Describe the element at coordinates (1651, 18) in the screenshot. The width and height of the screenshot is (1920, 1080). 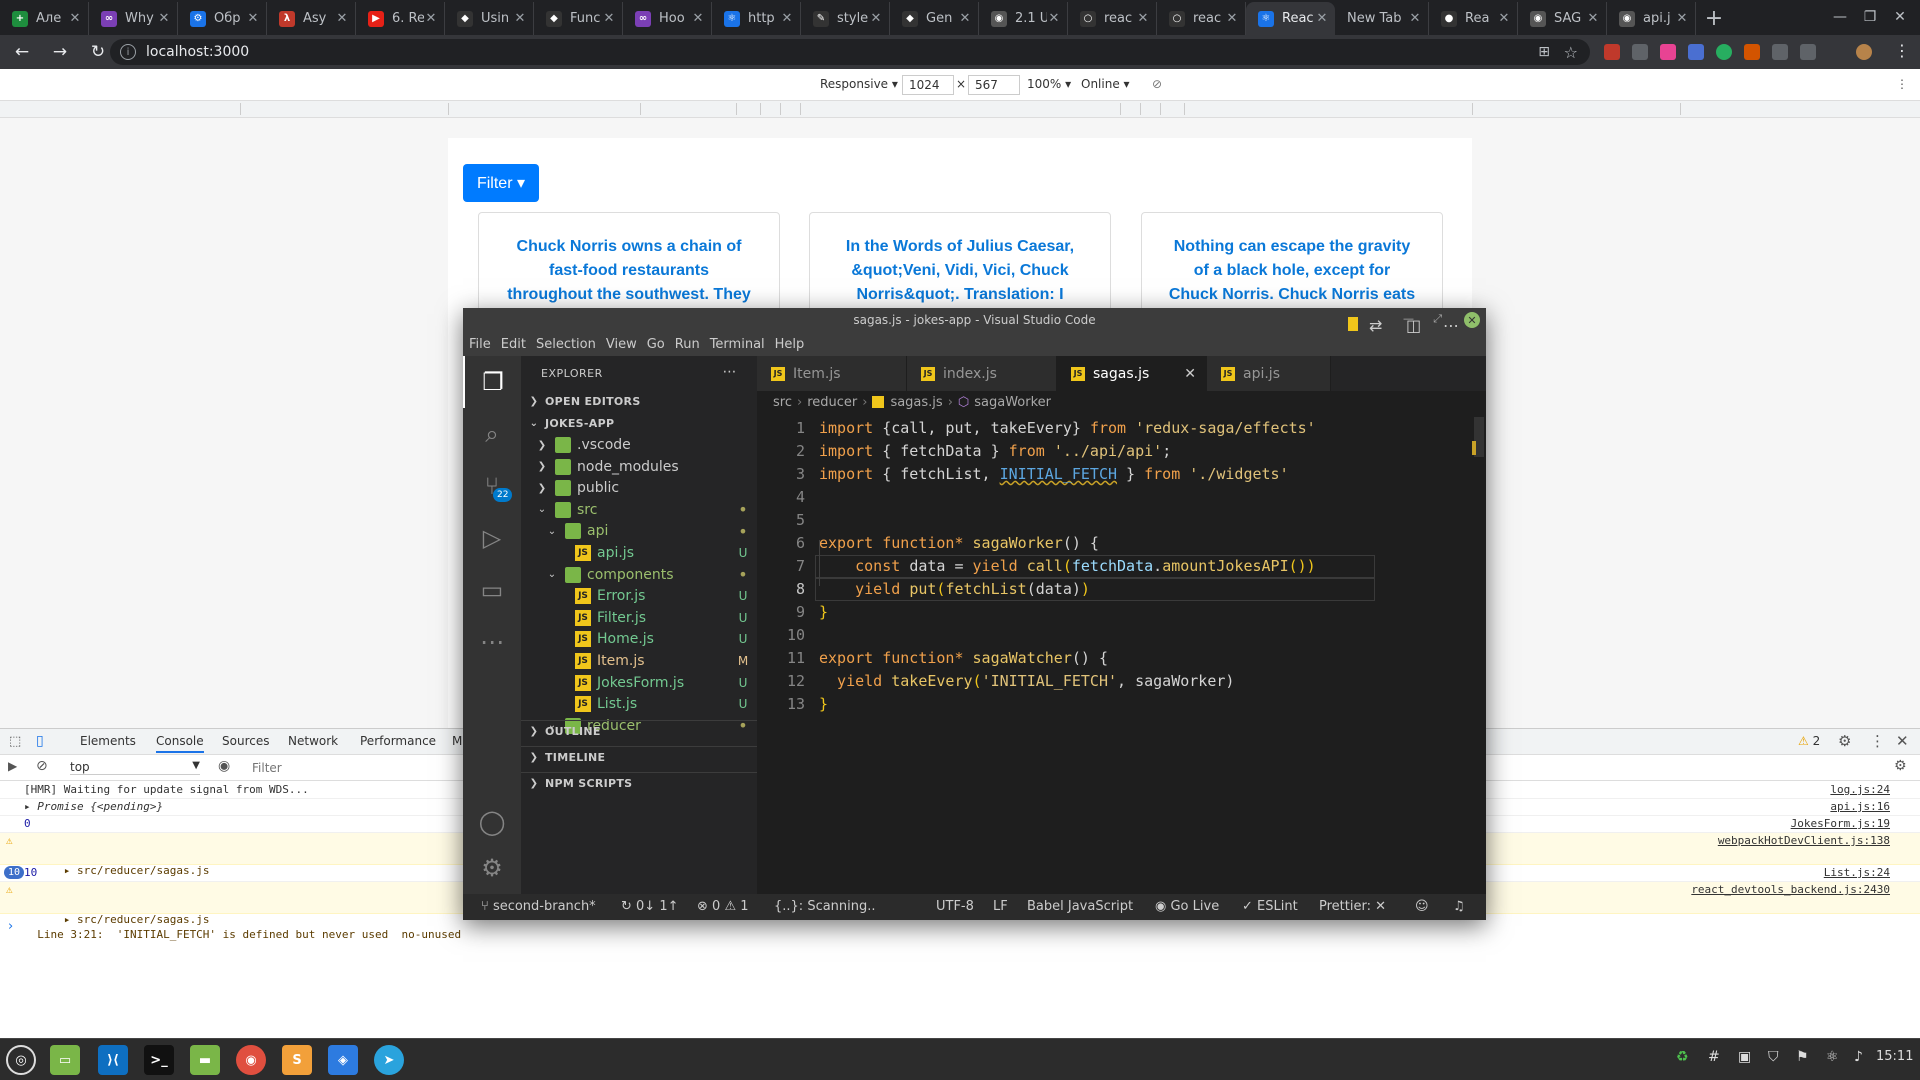
I see `browser-tab: ◉ api.j ✕` at that location.